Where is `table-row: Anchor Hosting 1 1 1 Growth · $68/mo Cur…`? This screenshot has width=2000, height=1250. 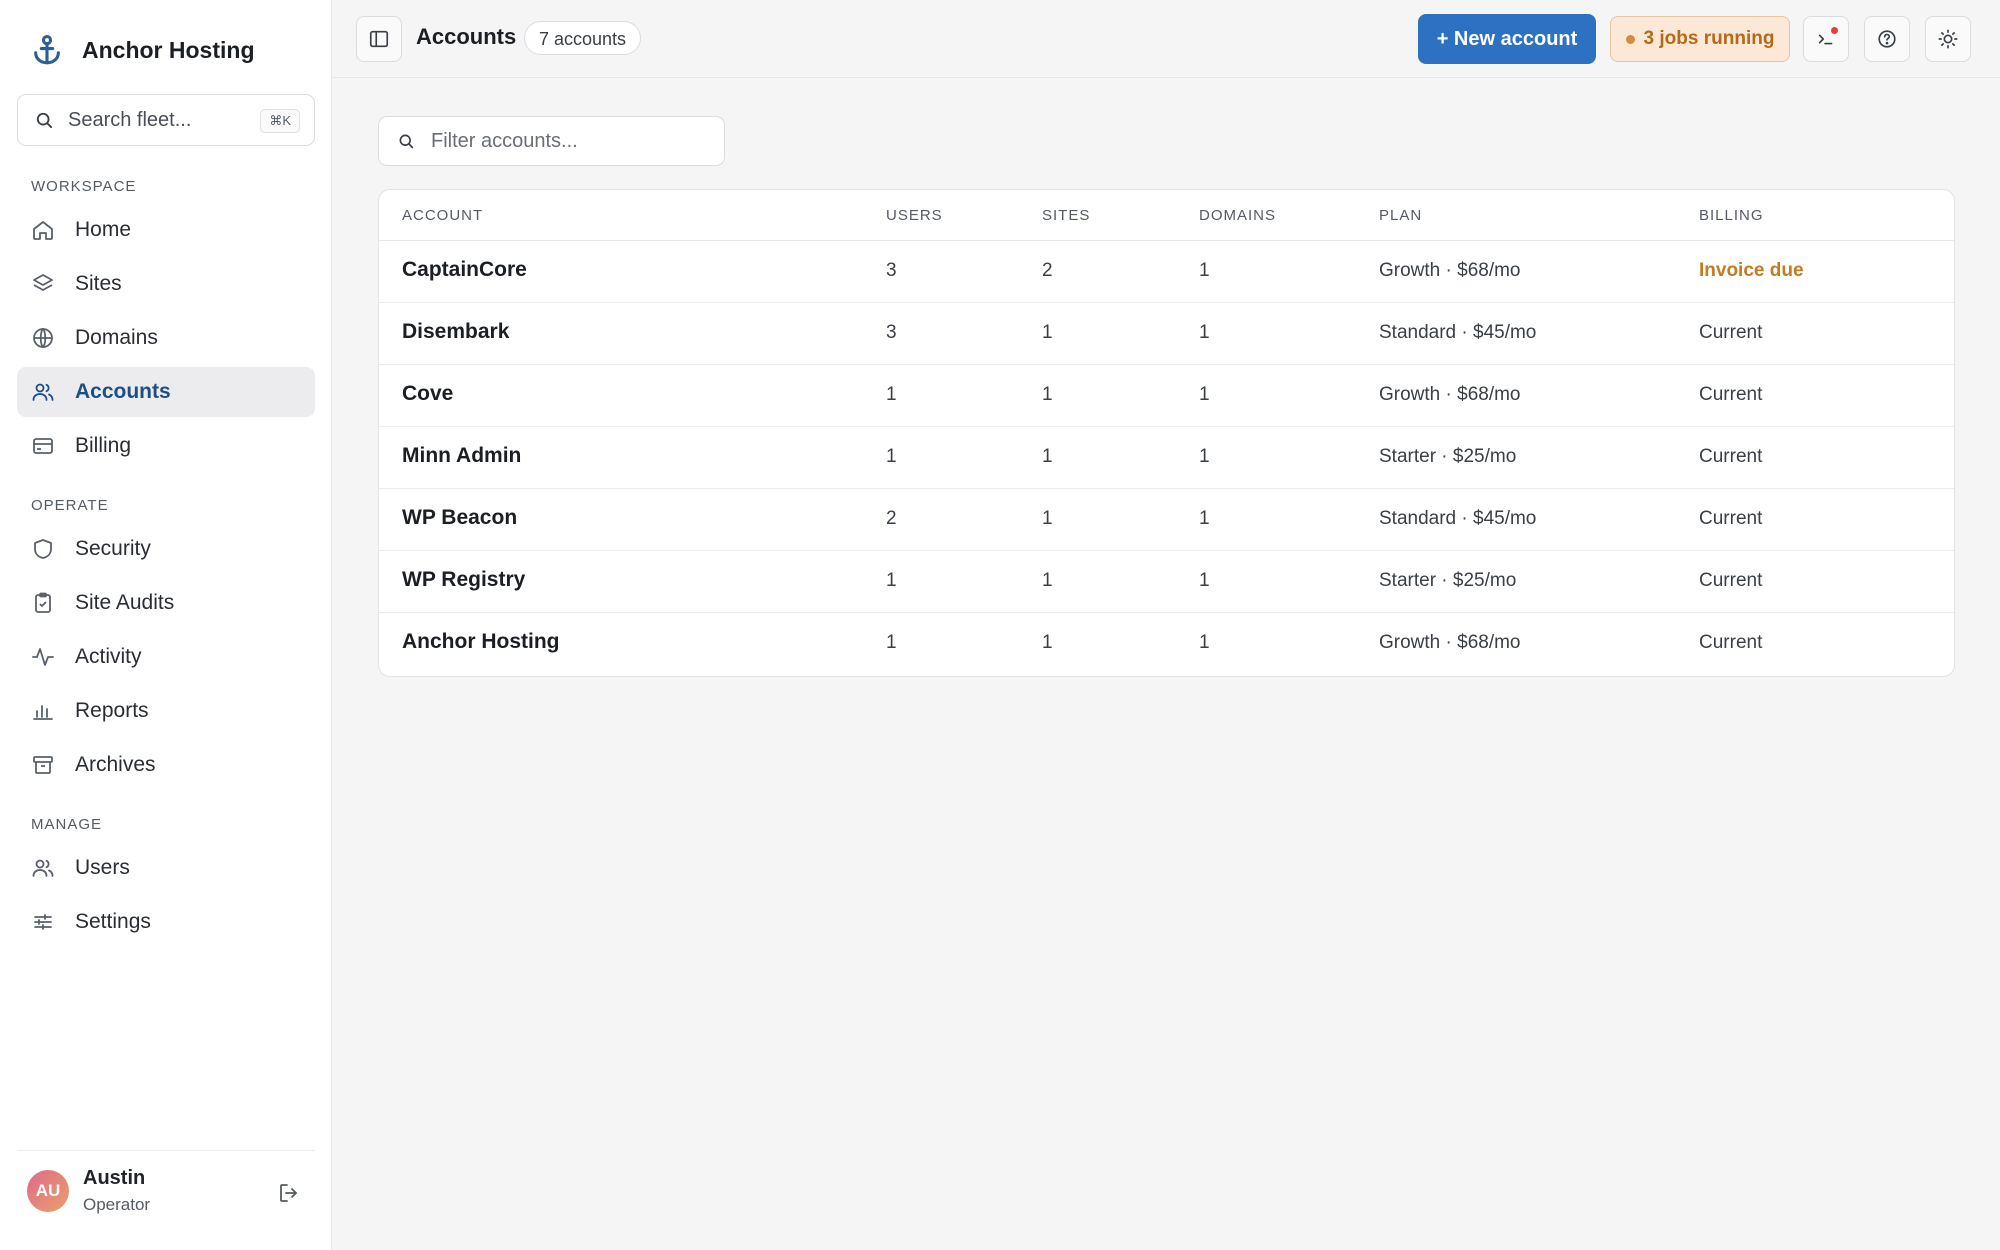 table-row: Anchor Hosting 1 1 1 Growth · $68/mo Cur… is located at coordinates (1166, 643).